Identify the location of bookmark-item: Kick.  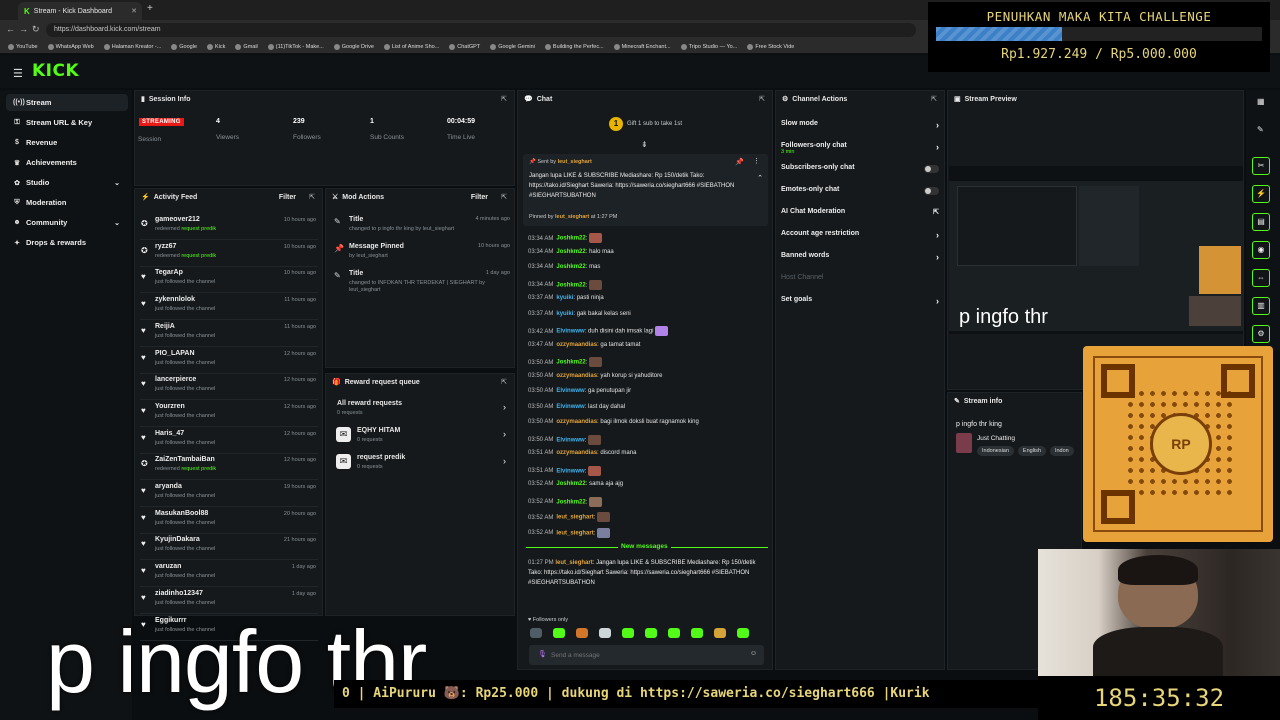
(216, 46).